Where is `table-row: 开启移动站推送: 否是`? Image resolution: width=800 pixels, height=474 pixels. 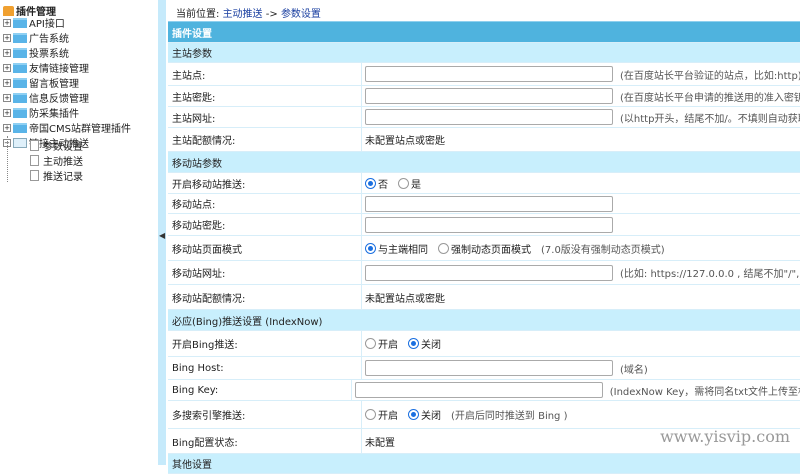 table-row: 开启移动站推送: 否是 is located at coordinates (484, 183).